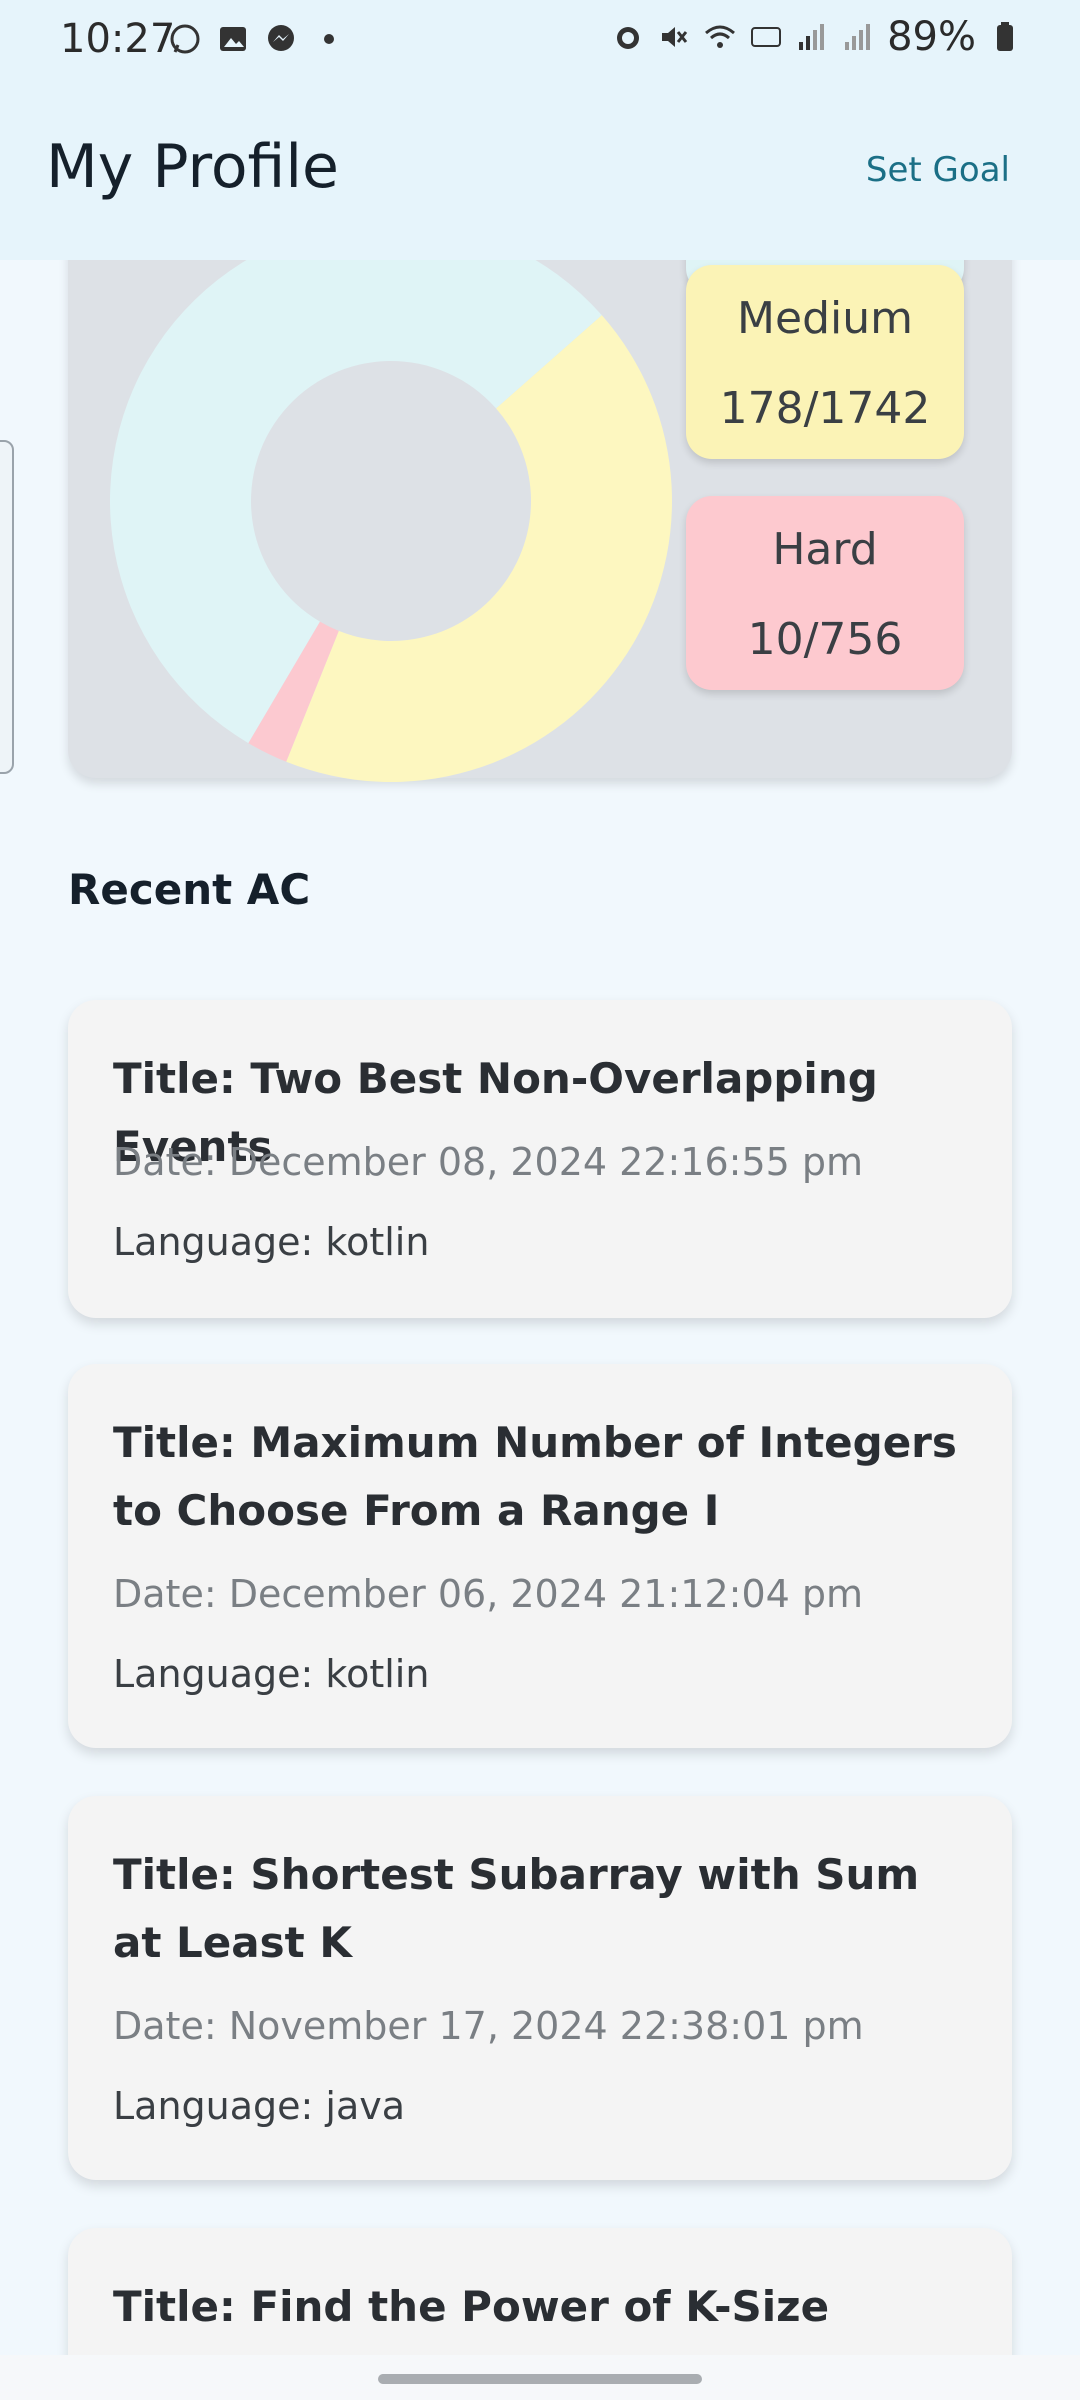 The image size is (1080, 2400). What do you see at coordinates (825, 408) in the screenshot?
I see `medium-value: 178/1742` at bounding box center [825, 408].